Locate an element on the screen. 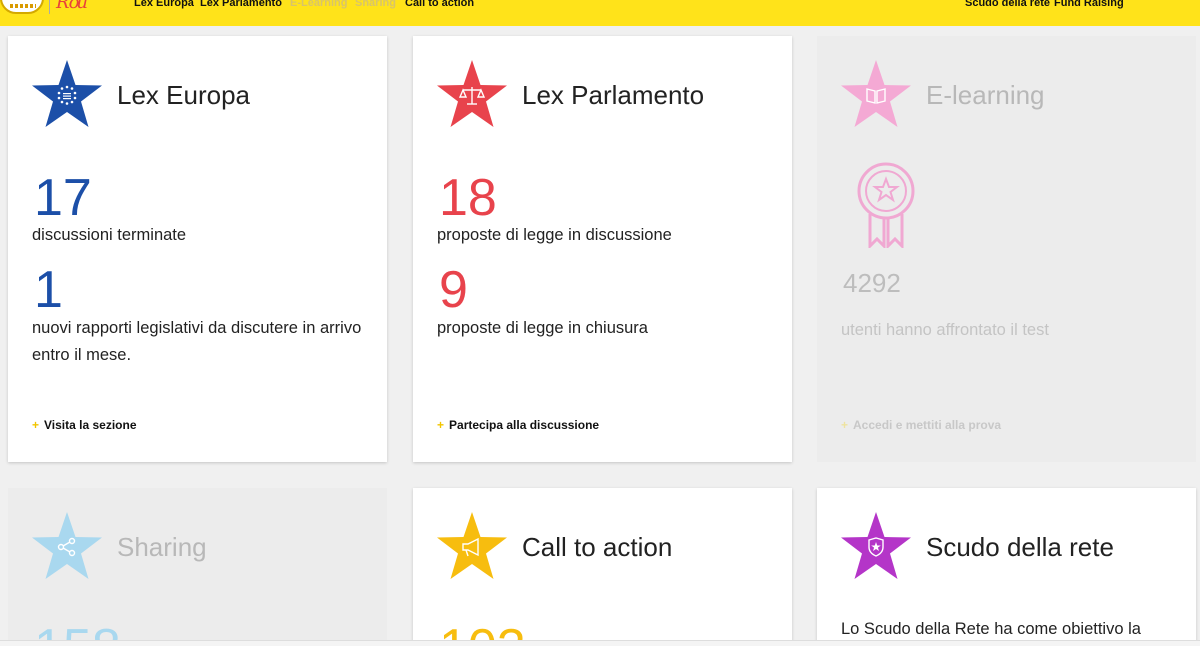 This screenshot has width=1200, height=646. stat-label: proposte di legge in discussione is located at coordinates (554, 235).